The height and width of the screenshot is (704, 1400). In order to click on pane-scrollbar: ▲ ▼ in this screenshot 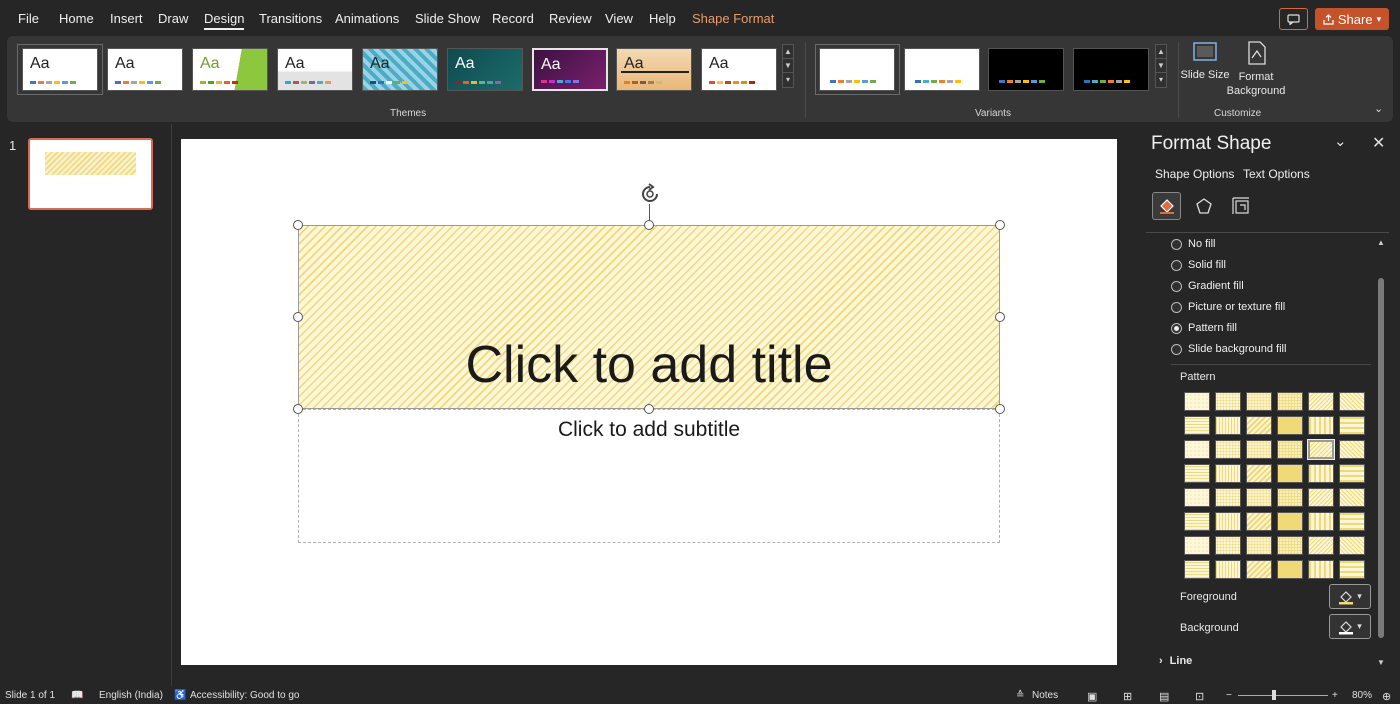, I will do `click(1381, 453)`.